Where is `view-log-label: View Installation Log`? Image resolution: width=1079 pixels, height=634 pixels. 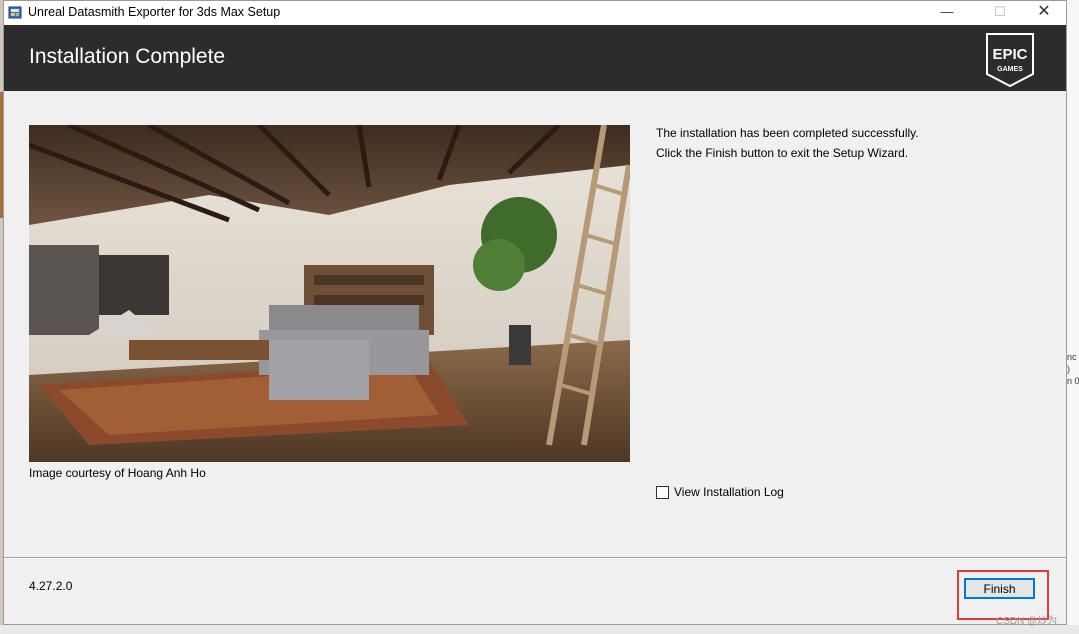 view-log-label: View Installation Log is located at coordinates (729, 492).